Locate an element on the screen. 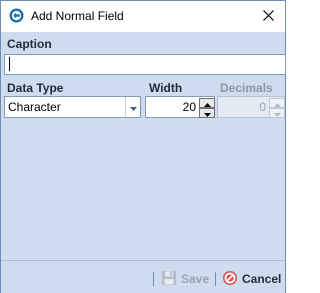 The height and width of the screenshot is (293, 320). chevron-down-icon is located at coordinates (133, 107).